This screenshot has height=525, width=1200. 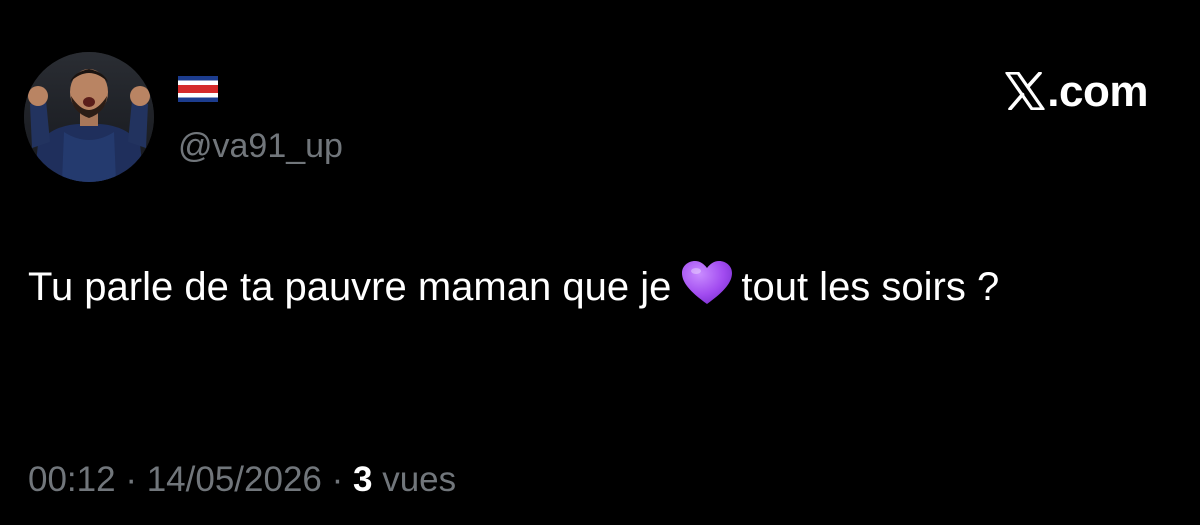 What do you see at coordinates (234, 479) in the screenshot?
I see `tweet-date: 14/05/2026` at bounding box center [234, 479].